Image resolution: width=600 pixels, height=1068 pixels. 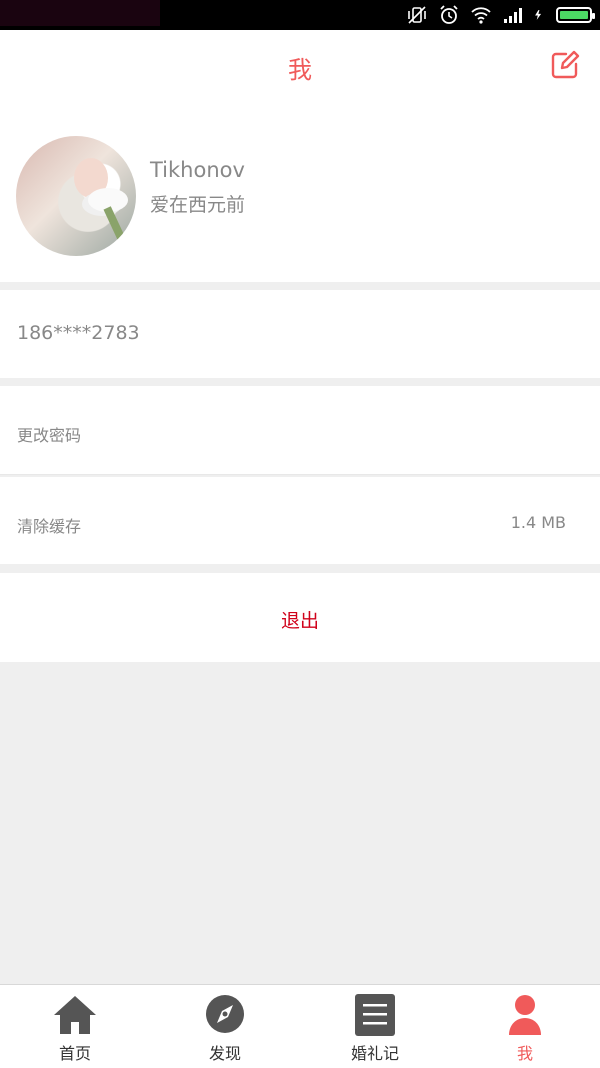 What do you see at coordinates (74, 1053) in the screenshot?
I see `tab-home-label: 首页` at bounding box center [74, 1053].